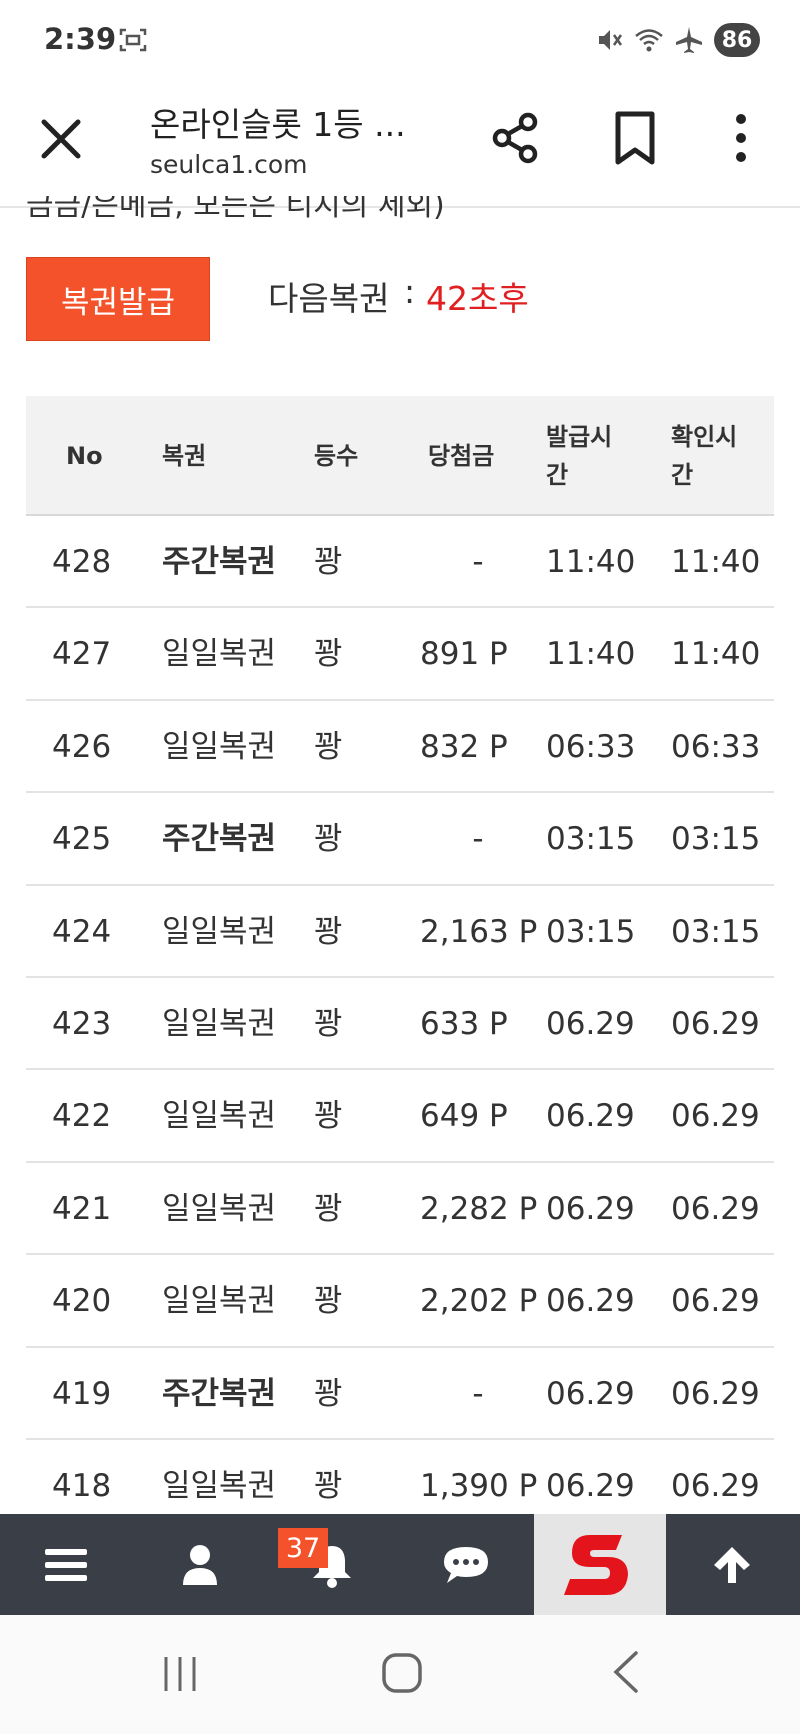  Describe the element at coordinates (477, 298) in the screenshot. I see `next-lottery-countdown: 42초후` at that location.